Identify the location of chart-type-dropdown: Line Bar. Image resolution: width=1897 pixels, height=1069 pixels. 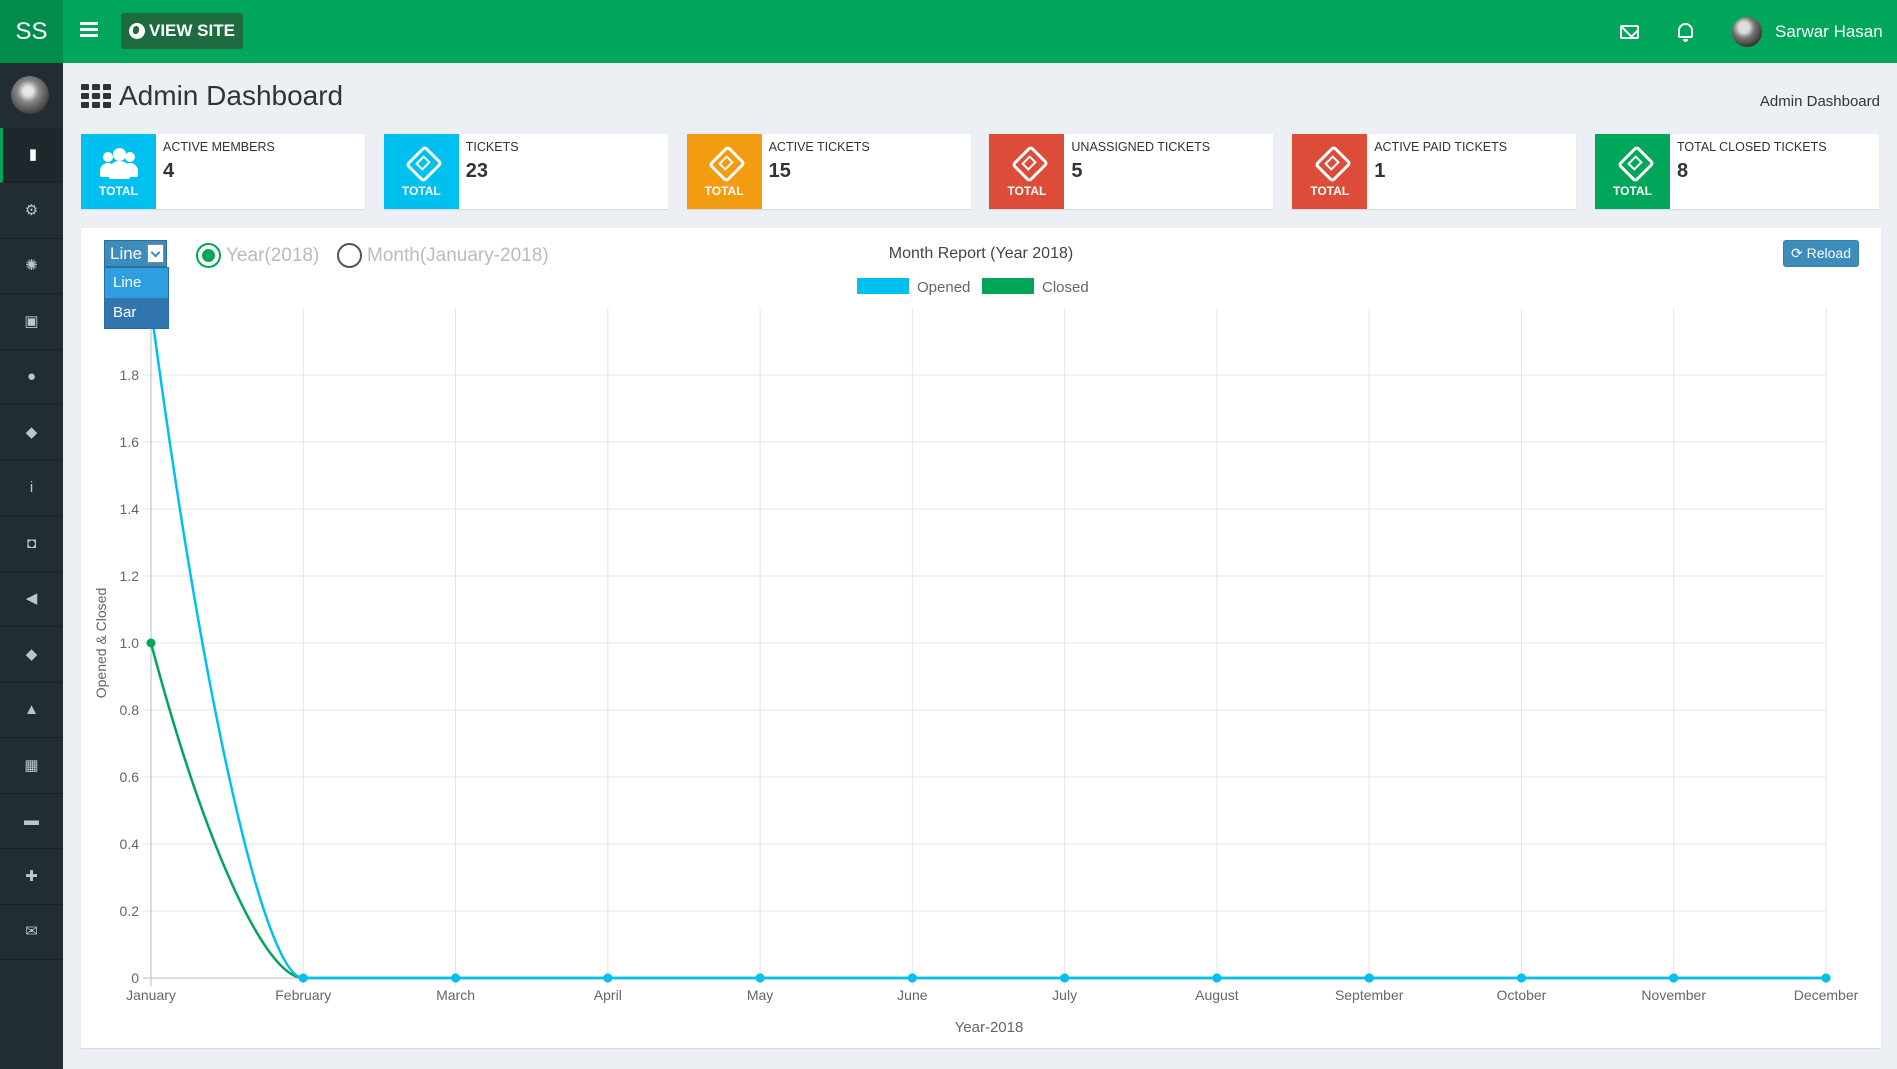
(136, 298).